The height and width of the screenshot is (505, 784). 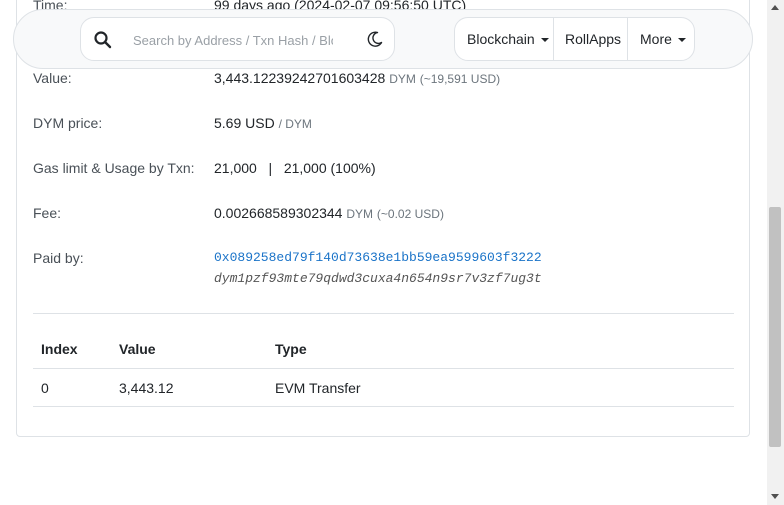 I want to click on value-amount: 3,443.12239242701603428, so click(x=300, y=78).